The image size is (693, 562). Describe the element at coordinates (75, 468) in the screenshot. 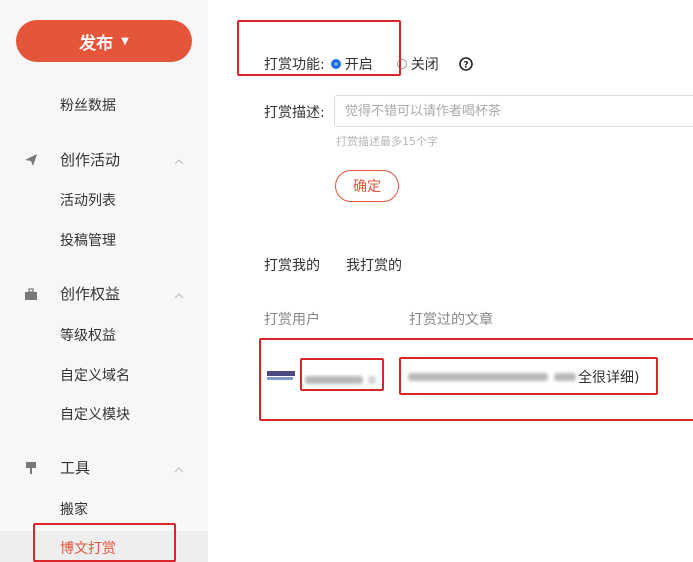

I see `sidebar-section-label: 工具` at that location.